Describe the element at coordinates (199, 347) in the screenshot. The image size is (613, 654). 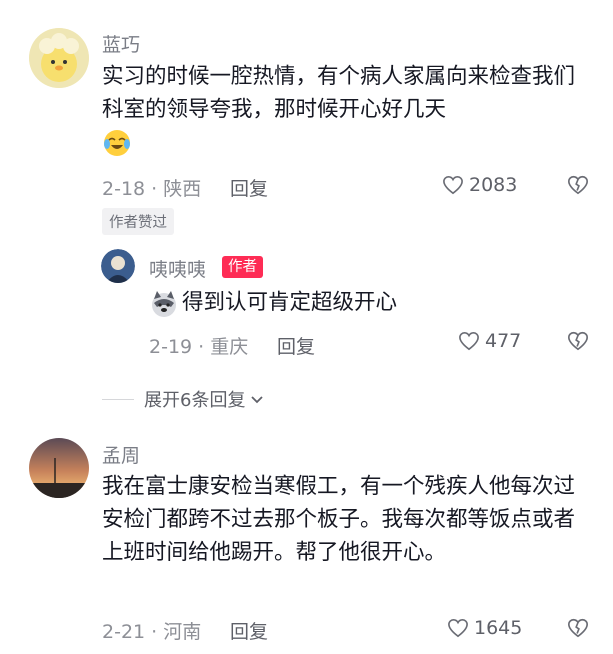
I see `comment-date-location: 2-19 · 重庆` at that location.